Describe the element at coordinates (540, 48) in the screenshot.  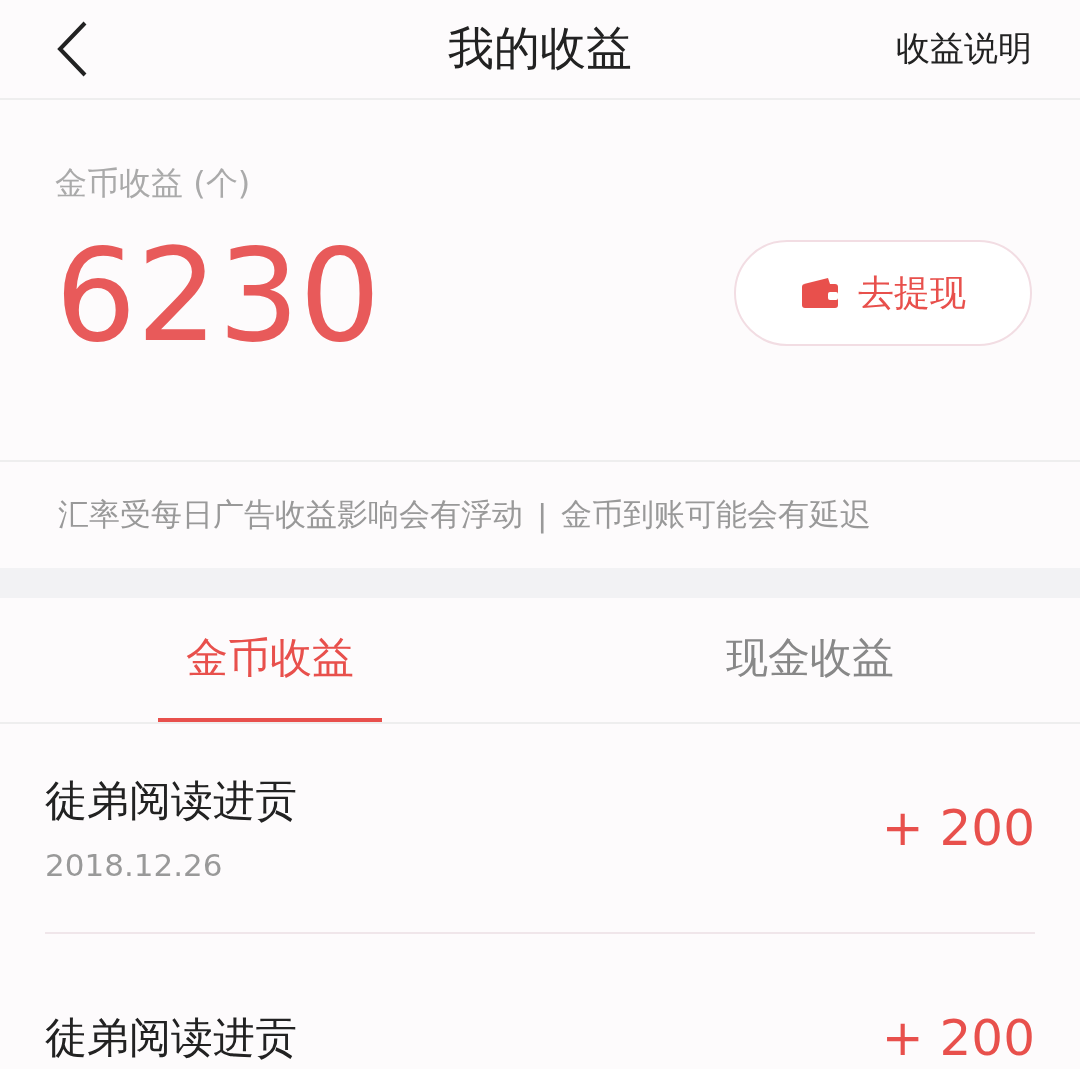
I see `page-title: 我的收益` at that location.